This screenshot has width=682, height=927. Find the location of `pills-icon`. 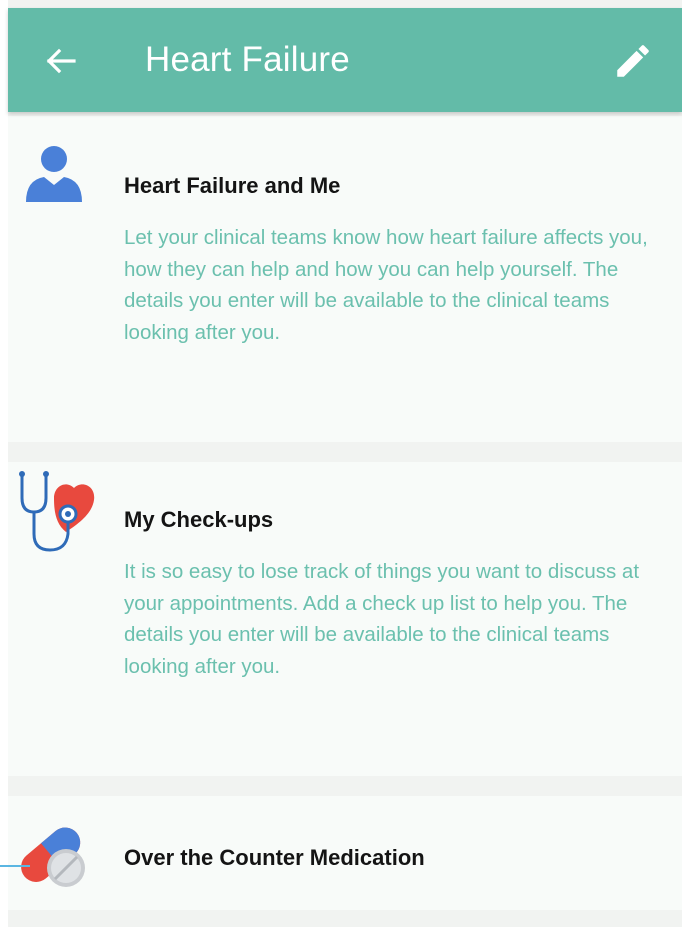

pills-icon is located at coordinates (53, 857).